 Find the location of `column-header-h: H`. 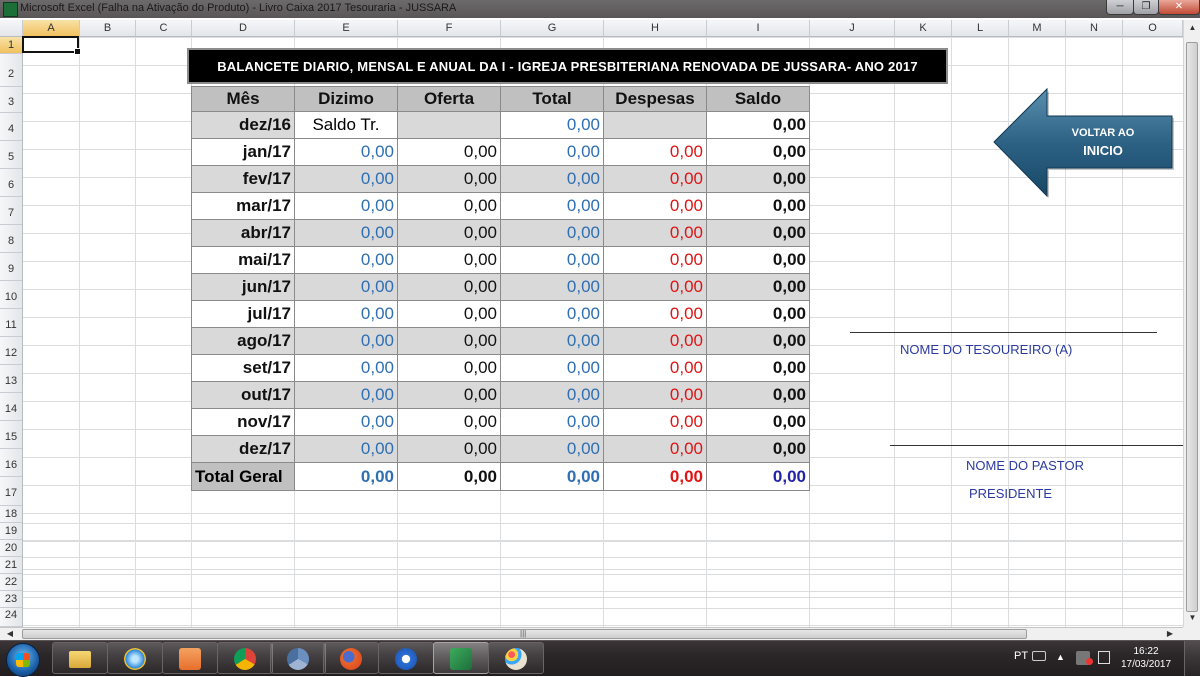

column-header-h: H is located at coordinates (655, 28).